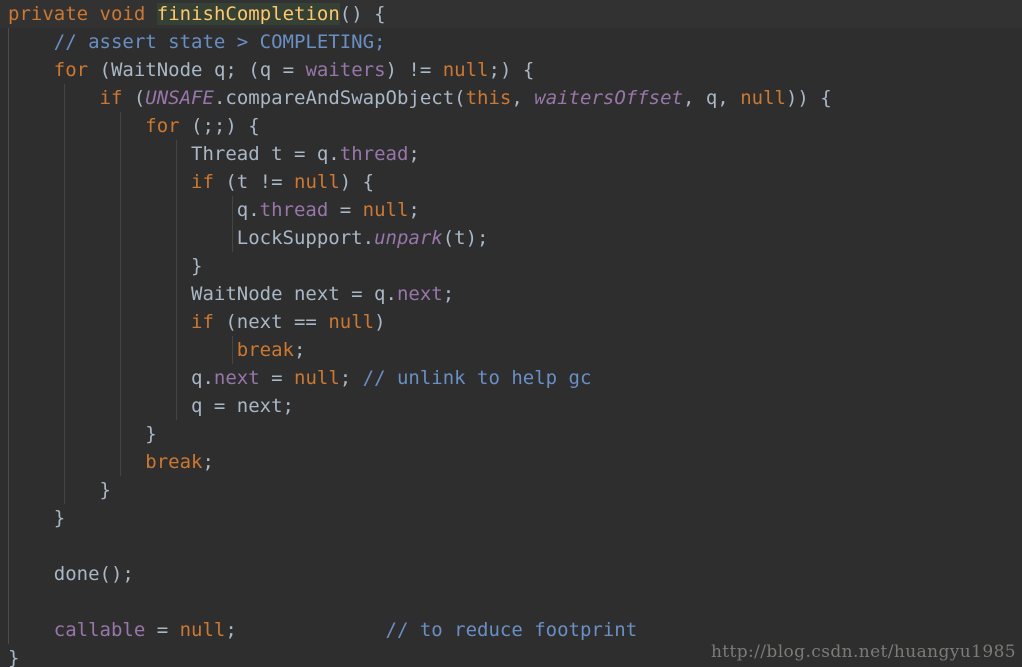  Describe the element at coordinates (477, 378) in the screenshot. I see `code-token: // unlink to help gc` at that location.